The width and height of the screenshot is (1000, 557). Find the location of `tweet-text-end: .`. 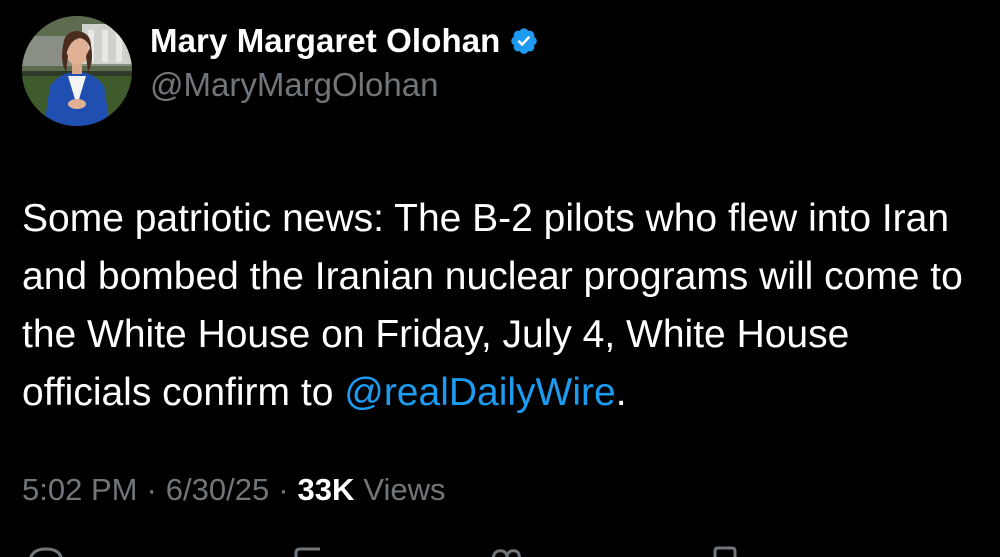

tweet-text-end: . is located at coordinates (621, 392).